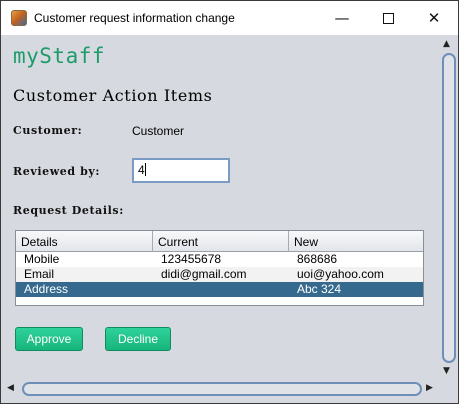 Image resolution: width=459 pixels, height=404 pixels. I want to click on maximize-button, so click(388, 18).